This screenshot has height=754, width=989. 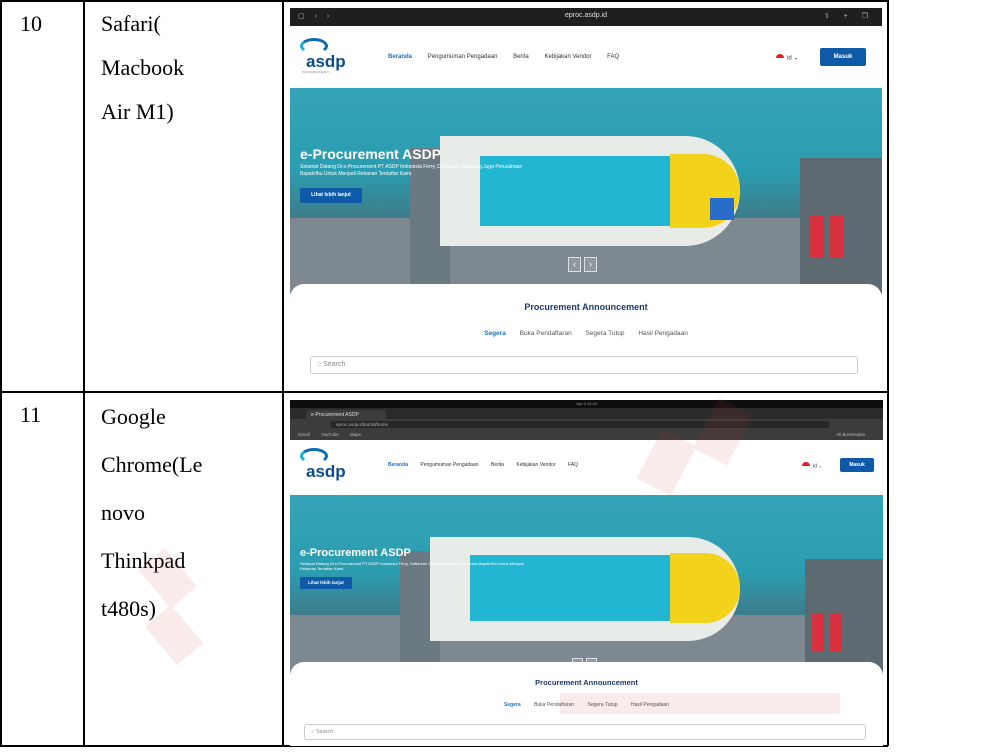 I want to click on table-rule-right, so click(x=888, y=373).